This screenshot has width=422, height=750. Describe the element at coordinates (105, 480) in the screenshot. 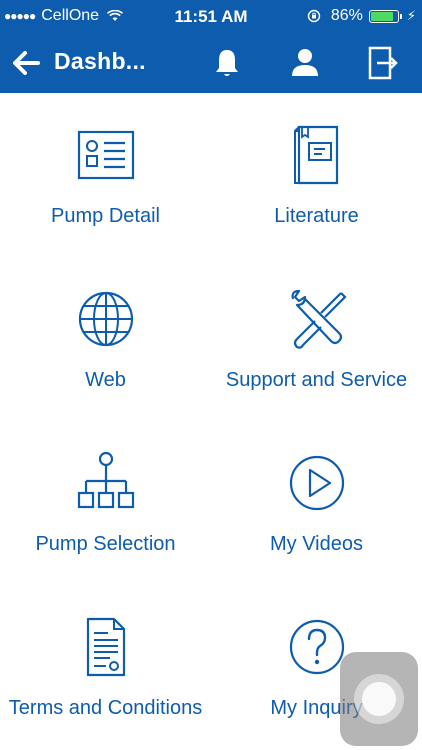

I see `org-chart-icon` at that location.